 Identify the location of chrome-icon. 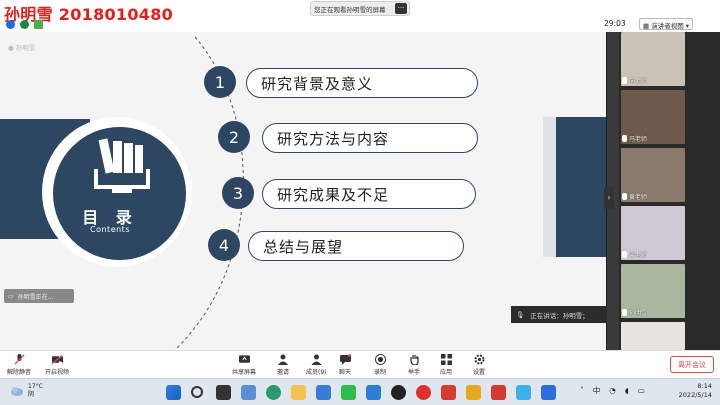
(473, 392).